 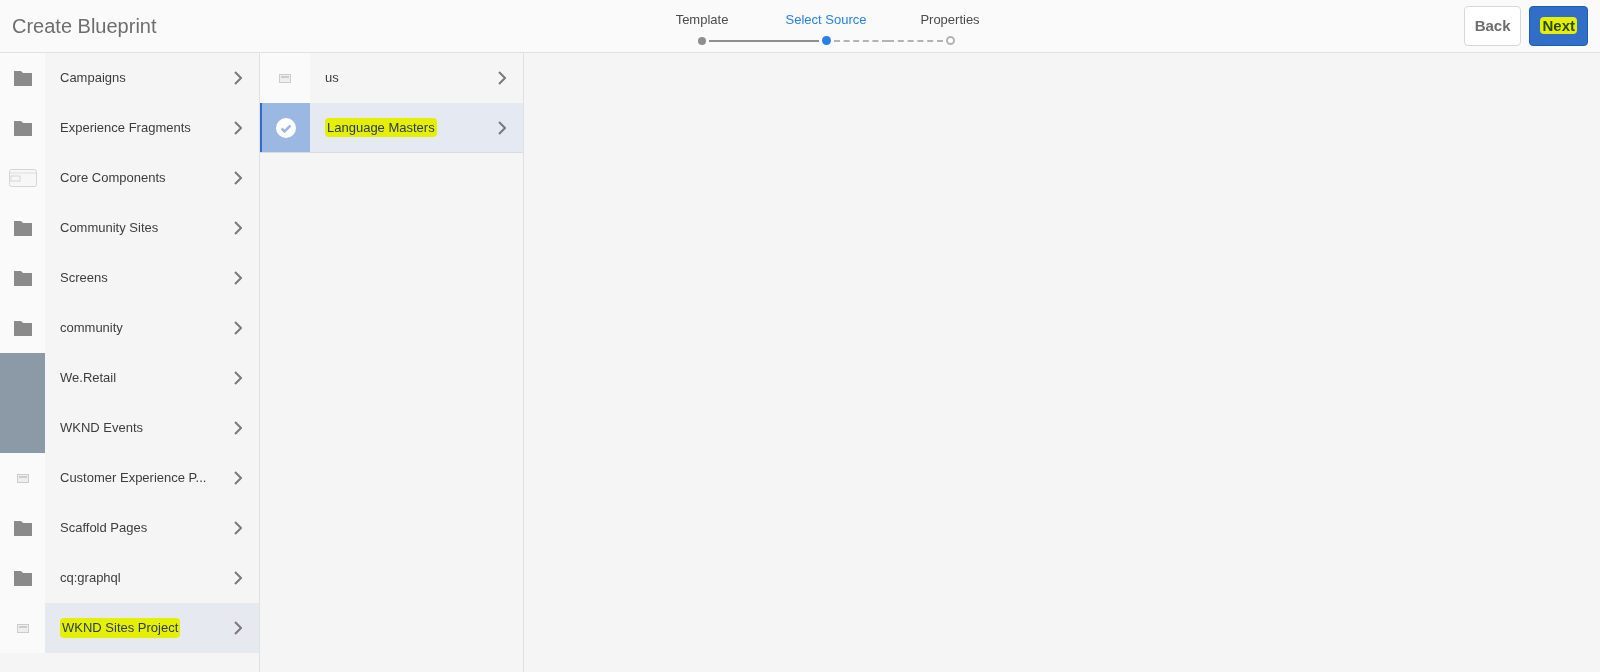 I want to click on step-label: Properties, so click(x=950, y=20).